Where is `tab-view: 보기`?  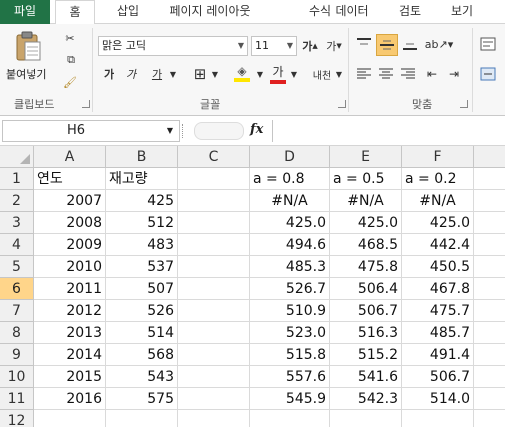 tab-view: 보기 is located at coordinates (462, 12).